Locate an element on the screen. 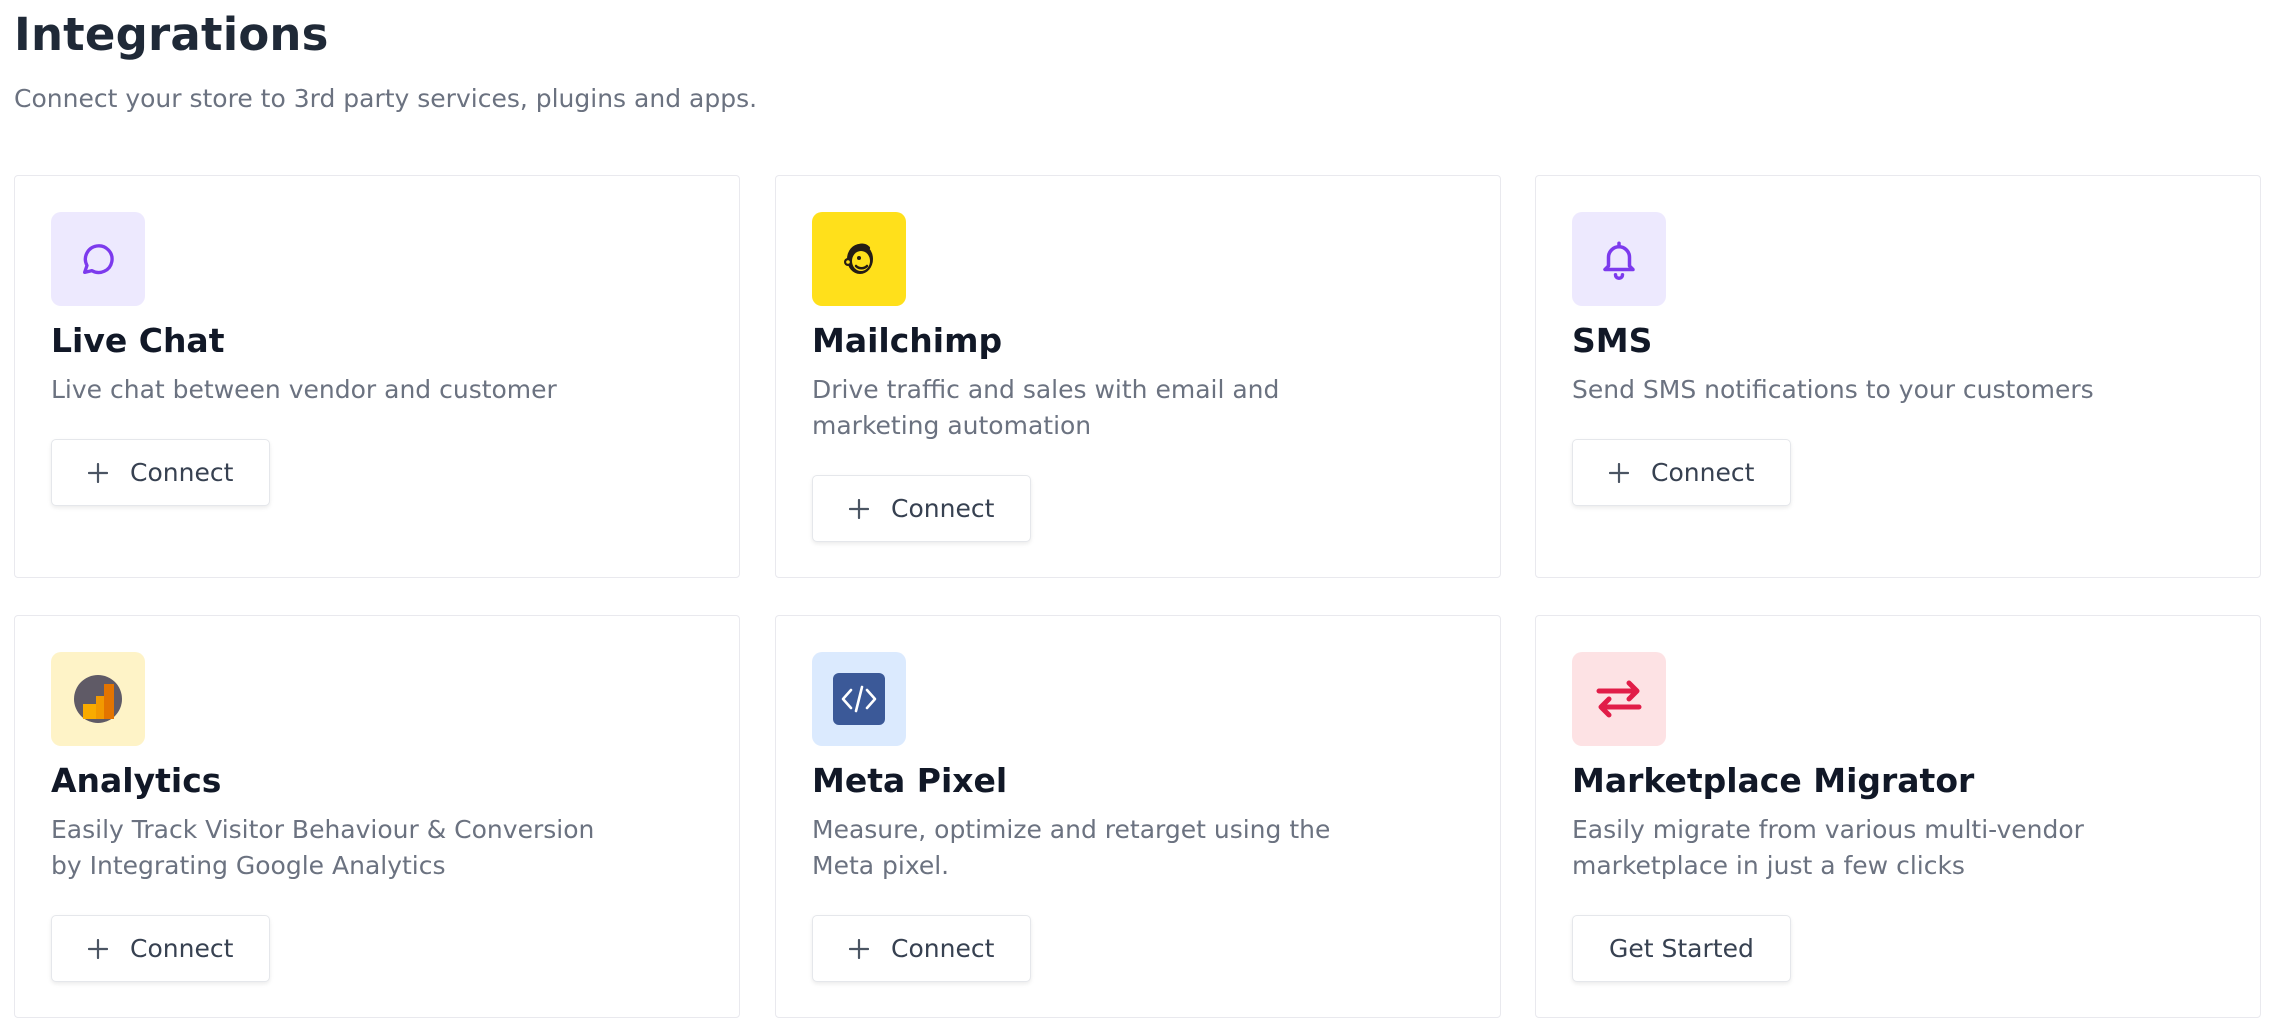  mailchimp-logo-icon is located at coordinates (859, 259).